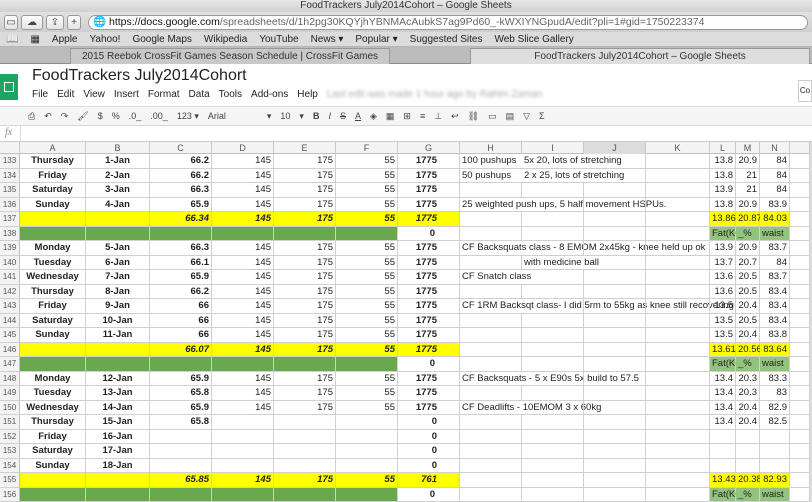 This screenshot has width=812, height=502. What do you see at coordinates (748, 204) in the screenshot?
I see `cell-m: 20.9` at bounding box center [748, 204].